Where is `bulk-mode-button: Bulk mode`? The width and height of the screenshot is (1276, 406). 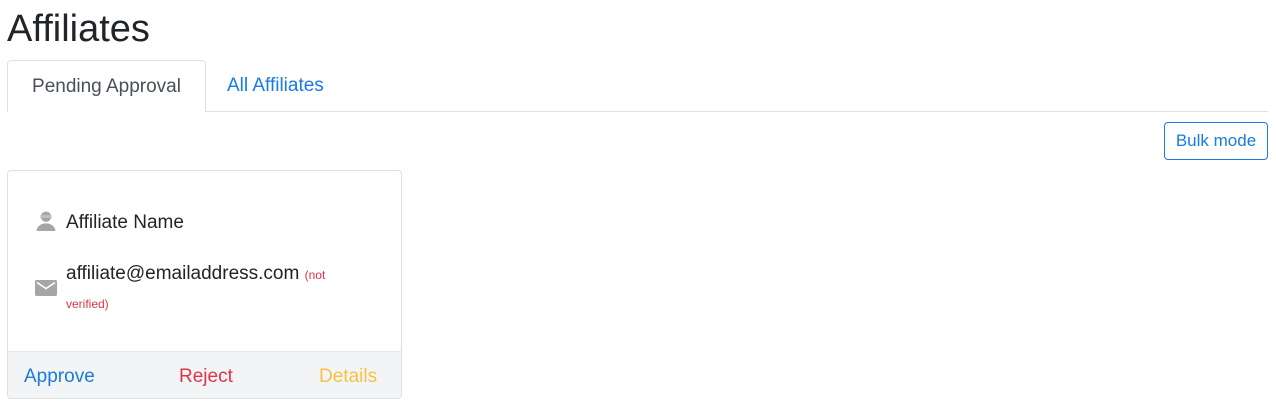 bulk-mode-button: Bulk mode is located at coordinates (1216, 141).